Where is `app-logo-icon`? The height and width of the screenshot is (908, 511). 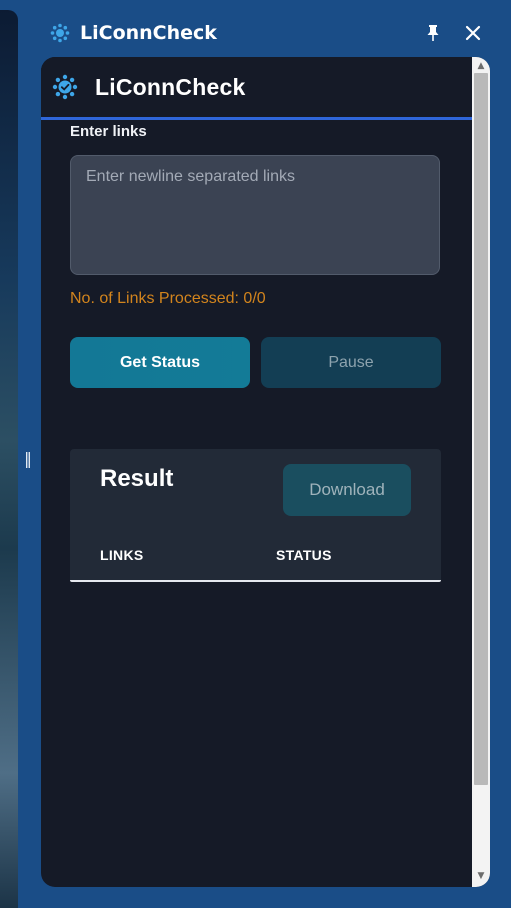 app-logo-icon is located at coordinates (60, 33).